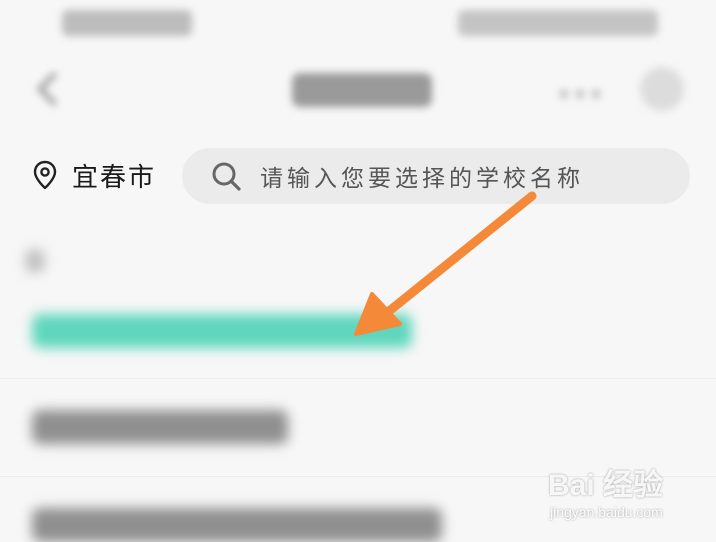 Image resolution: width=716 pixels, height=542 pixels. Describe the element at coordinates (585, 90) in the screenshot. I see `more-icon` at that location.